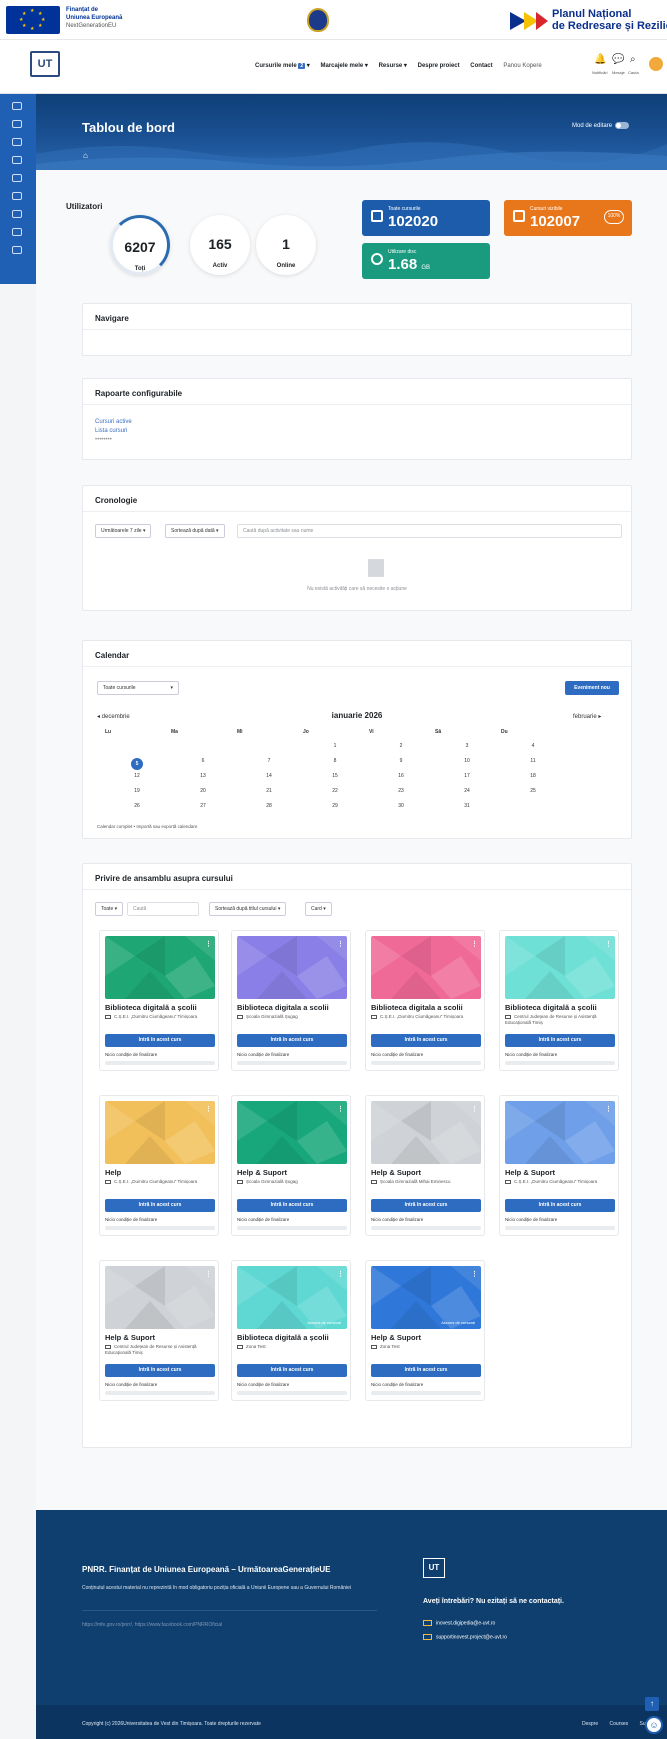  Describe the element at coordinates (17, 232) in the screenshot. I see `sidebar-list-icon` at that location.